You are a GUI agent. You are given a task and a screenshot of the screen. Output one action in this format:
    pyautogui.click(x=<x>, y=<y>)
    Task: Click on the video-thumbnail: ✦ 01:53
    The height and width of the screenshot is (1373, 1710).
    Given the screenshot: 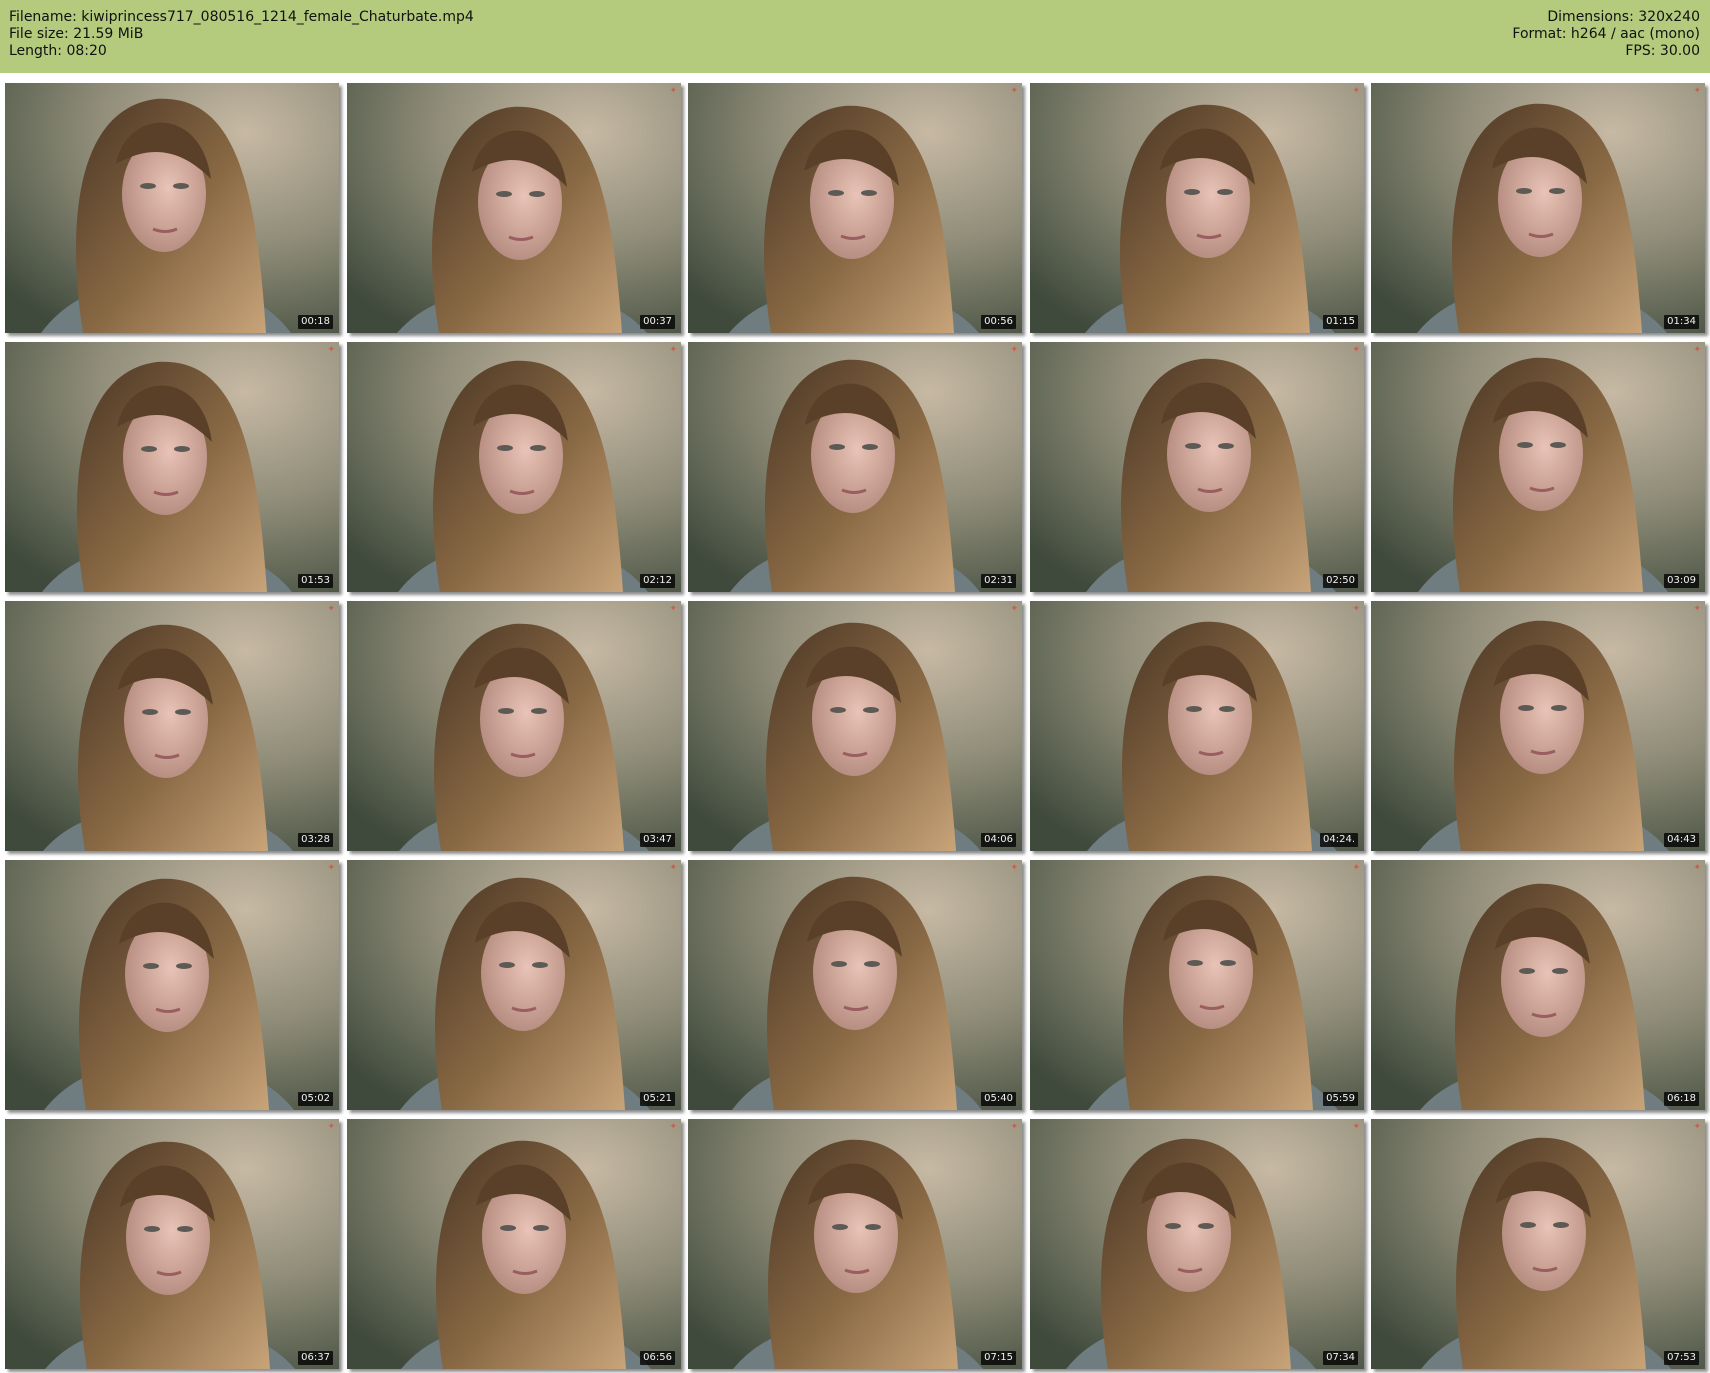 What is the action you would take?
    pyautogui.click(x=172, y=467)
    